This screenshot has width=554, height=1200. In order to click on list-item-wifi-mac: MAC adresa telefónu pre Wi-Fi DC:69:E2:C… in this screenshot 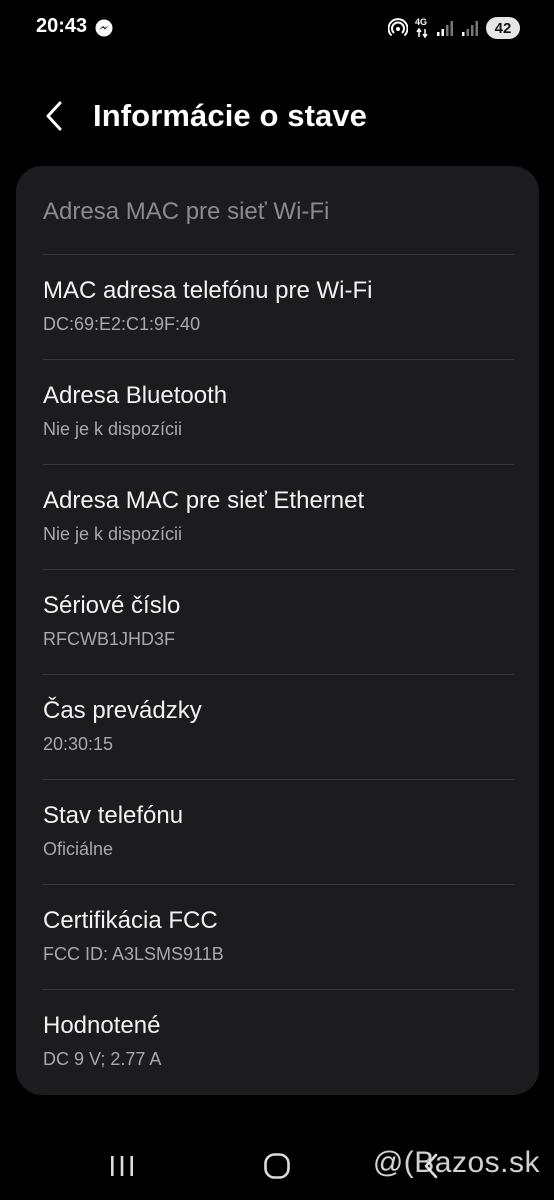, I will do `click(277, 306)`.